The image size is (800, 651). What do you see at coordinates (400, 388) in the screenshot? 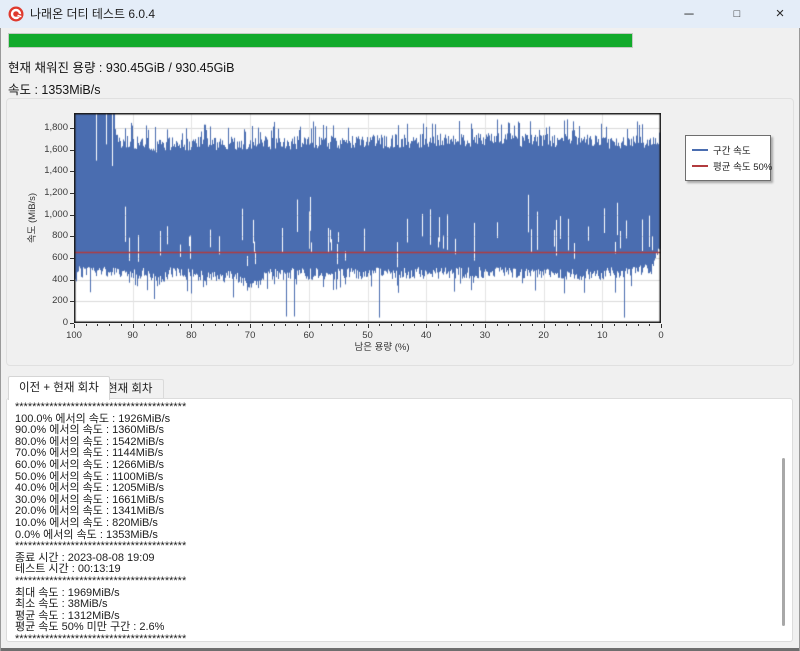
I see `result-tabs: 이전 + 현재 회차 현재 회차` at bounding box center [400, 388].